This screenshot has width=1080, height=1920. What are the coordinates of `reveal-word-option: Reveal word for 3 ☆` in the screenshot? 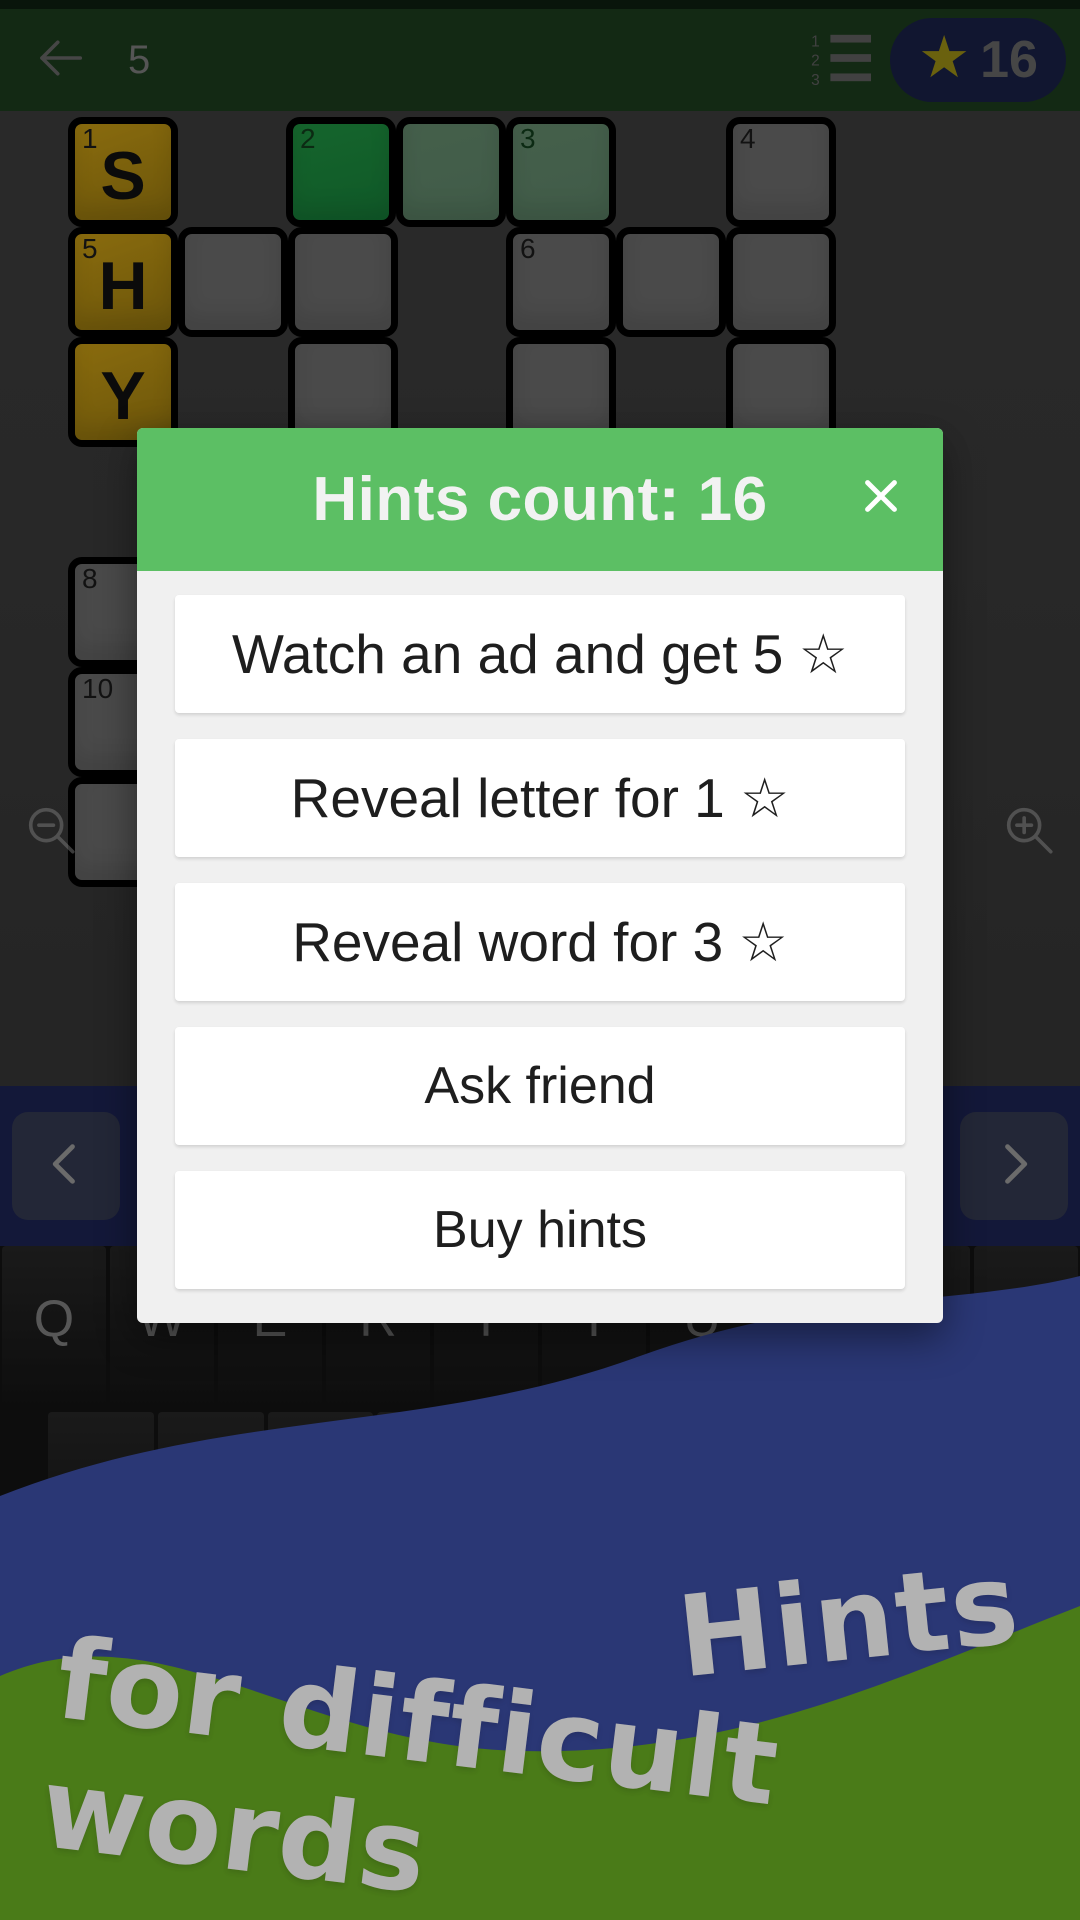 It's located at (540, 942).